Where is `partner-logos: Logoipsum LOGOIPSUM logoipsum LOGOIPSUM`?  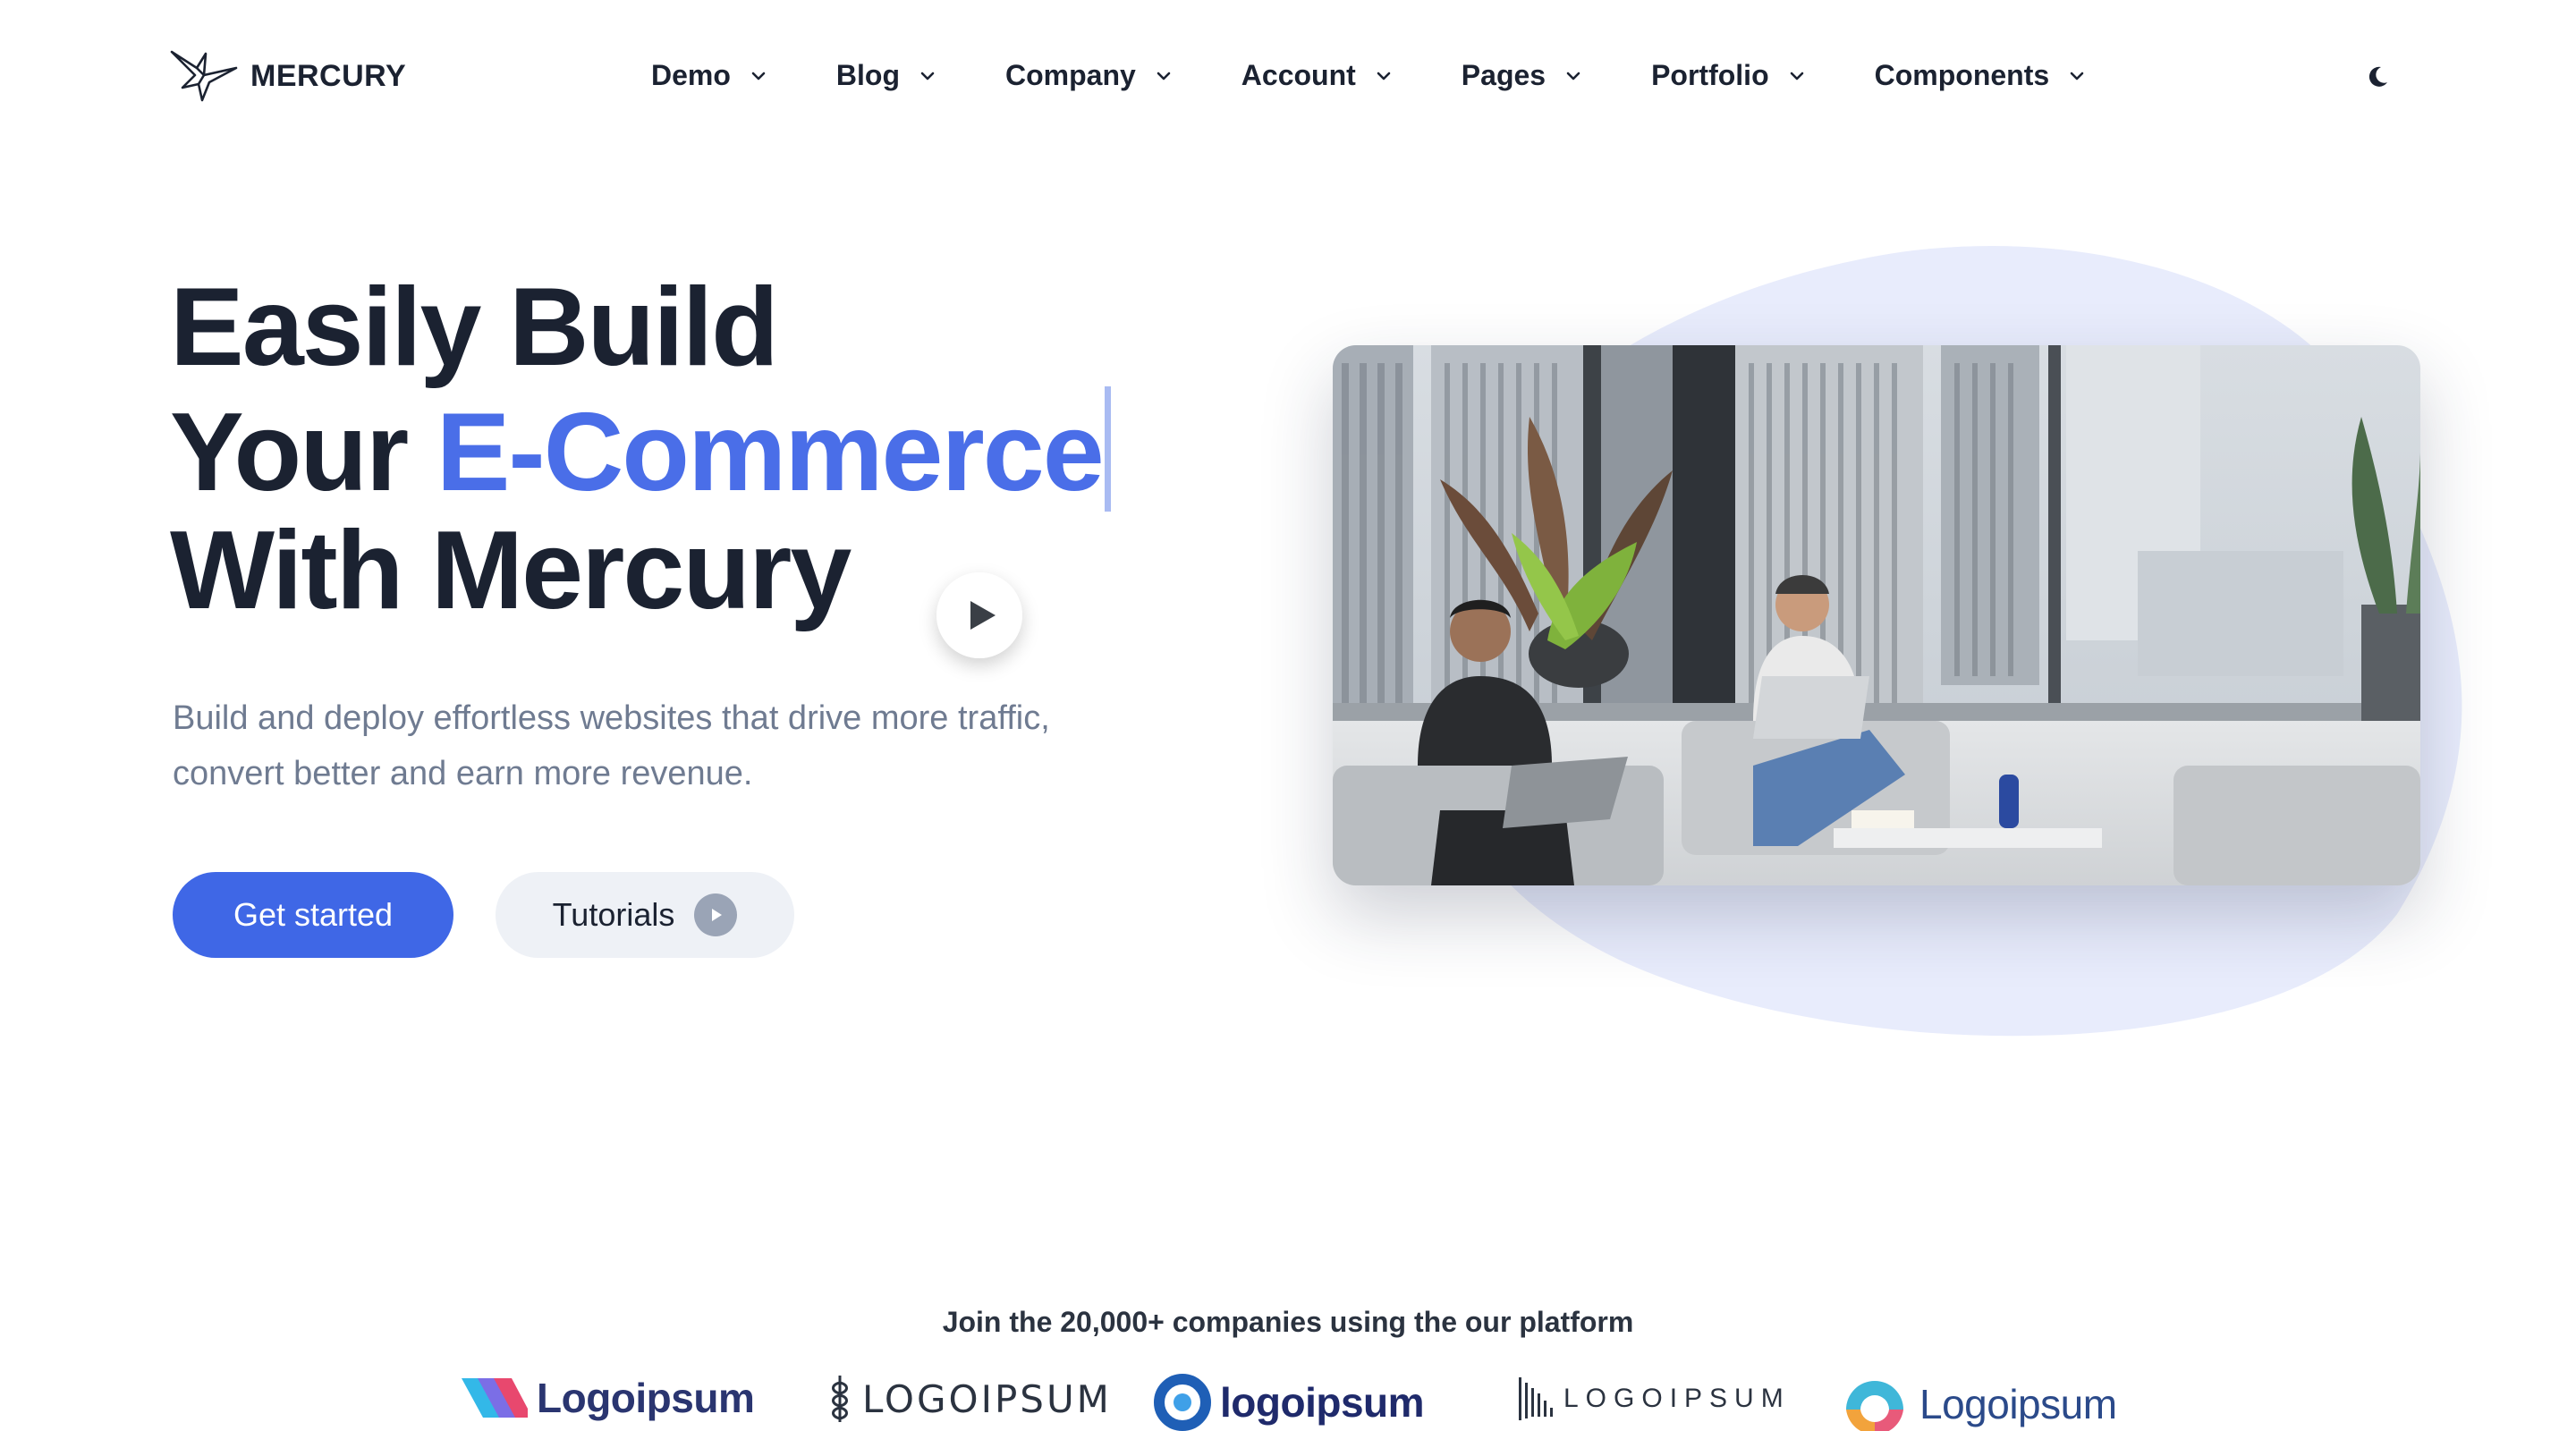
partner-logos: Logoipsum LOGOIPSUM logoipsum LOGOIPSUM is located at coordinates (1288, 1403).